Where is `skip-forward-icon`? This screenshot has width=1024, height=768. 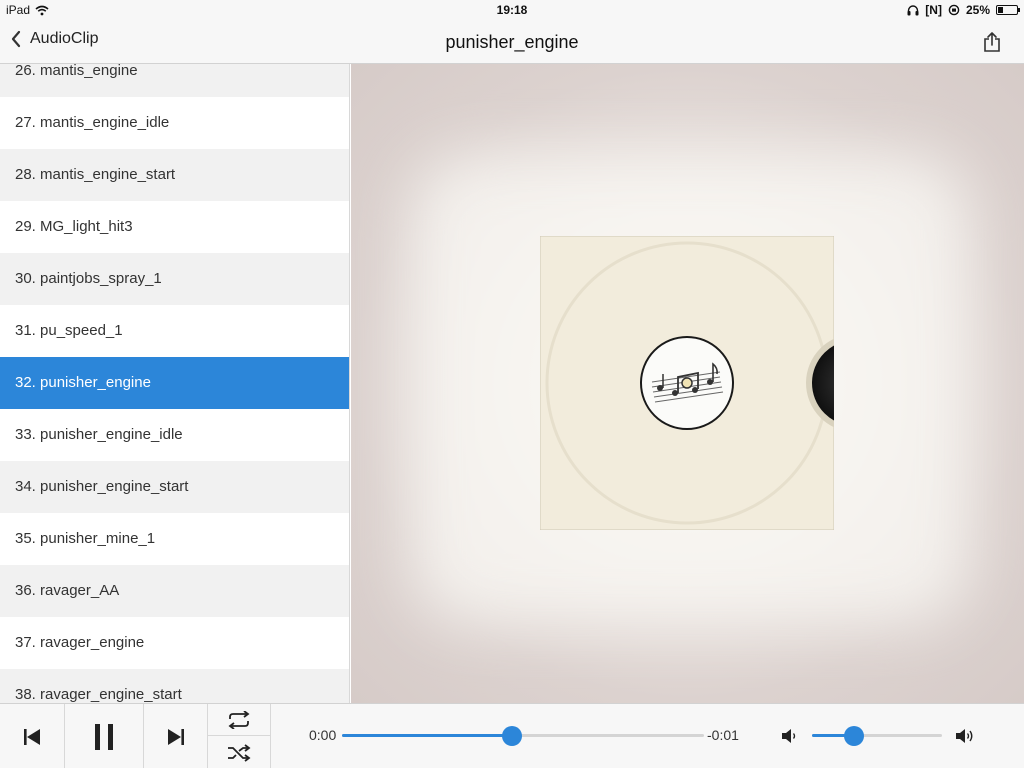
skip-forward-icon is located at coordinates (175, 736).